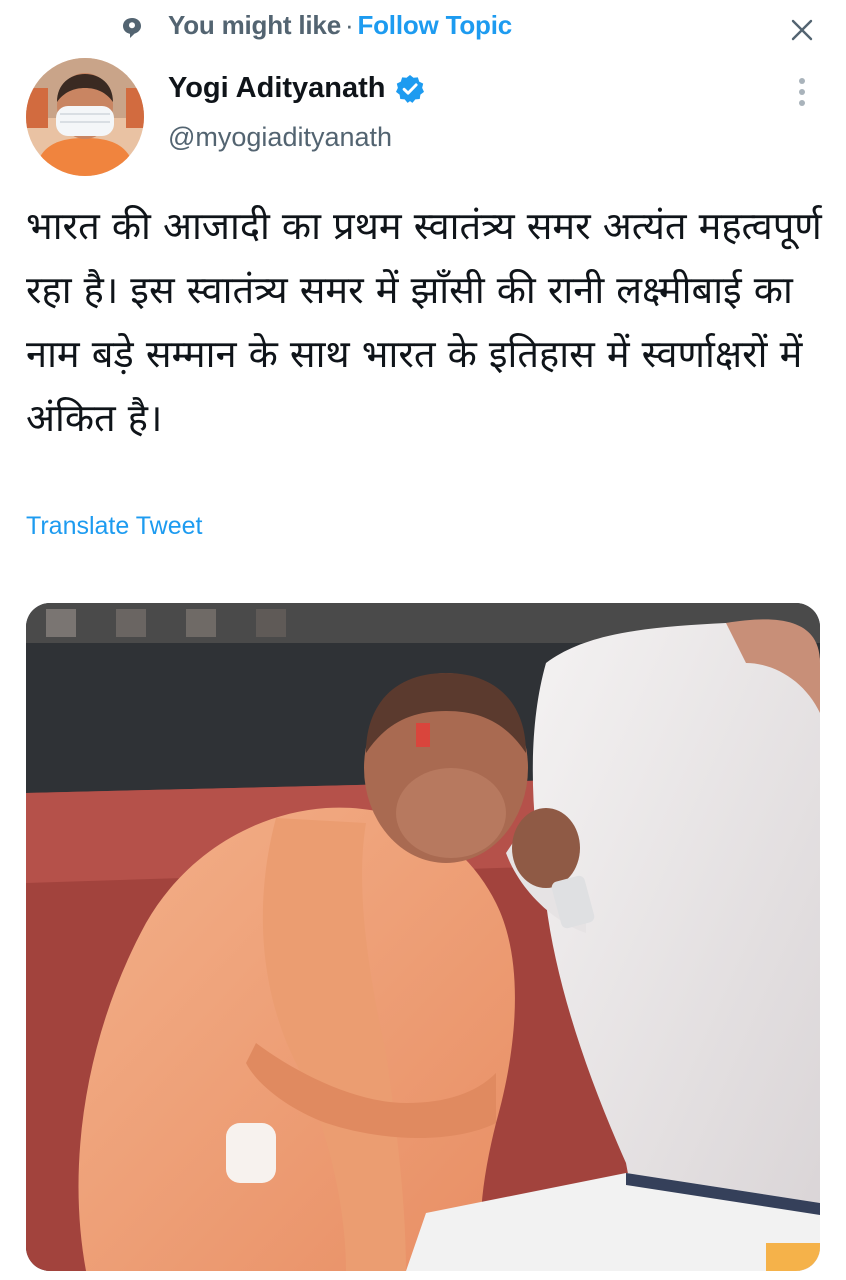 The width and height of the screenshot is (846, 1280). I want to click on verified-badge-icon, so click(409, 88).